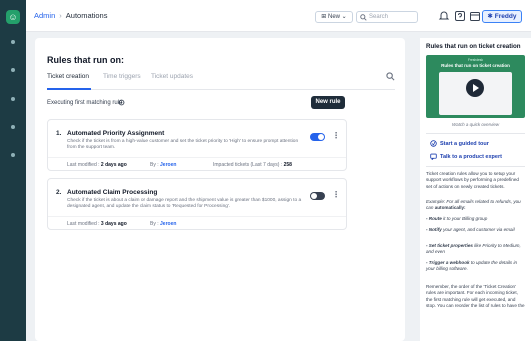 The image size is (531, 341). What do you see at coordinates (464, 218) in the screenshot?
I see `bullet-route-text: it to your Billing group` at bounding box center [464, 218].